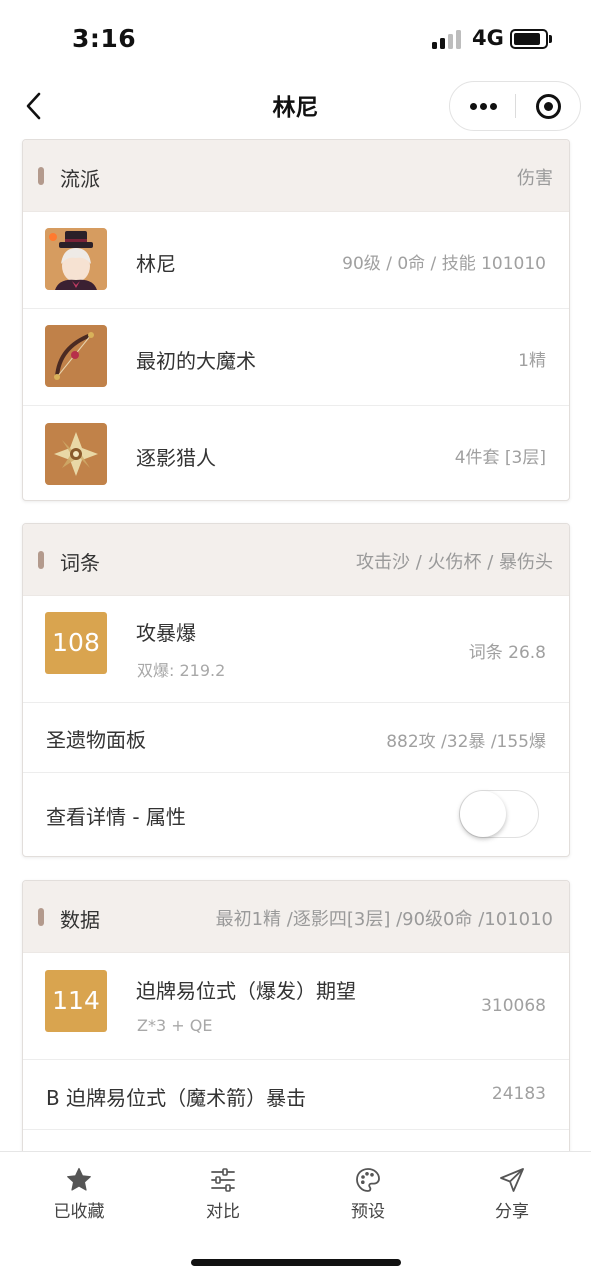 This screenshot has height=1280, width=591. What do you see at coordinates (483, 814) in the screenshot?
I see `toggle-knob` at bounding box center [483, 814].